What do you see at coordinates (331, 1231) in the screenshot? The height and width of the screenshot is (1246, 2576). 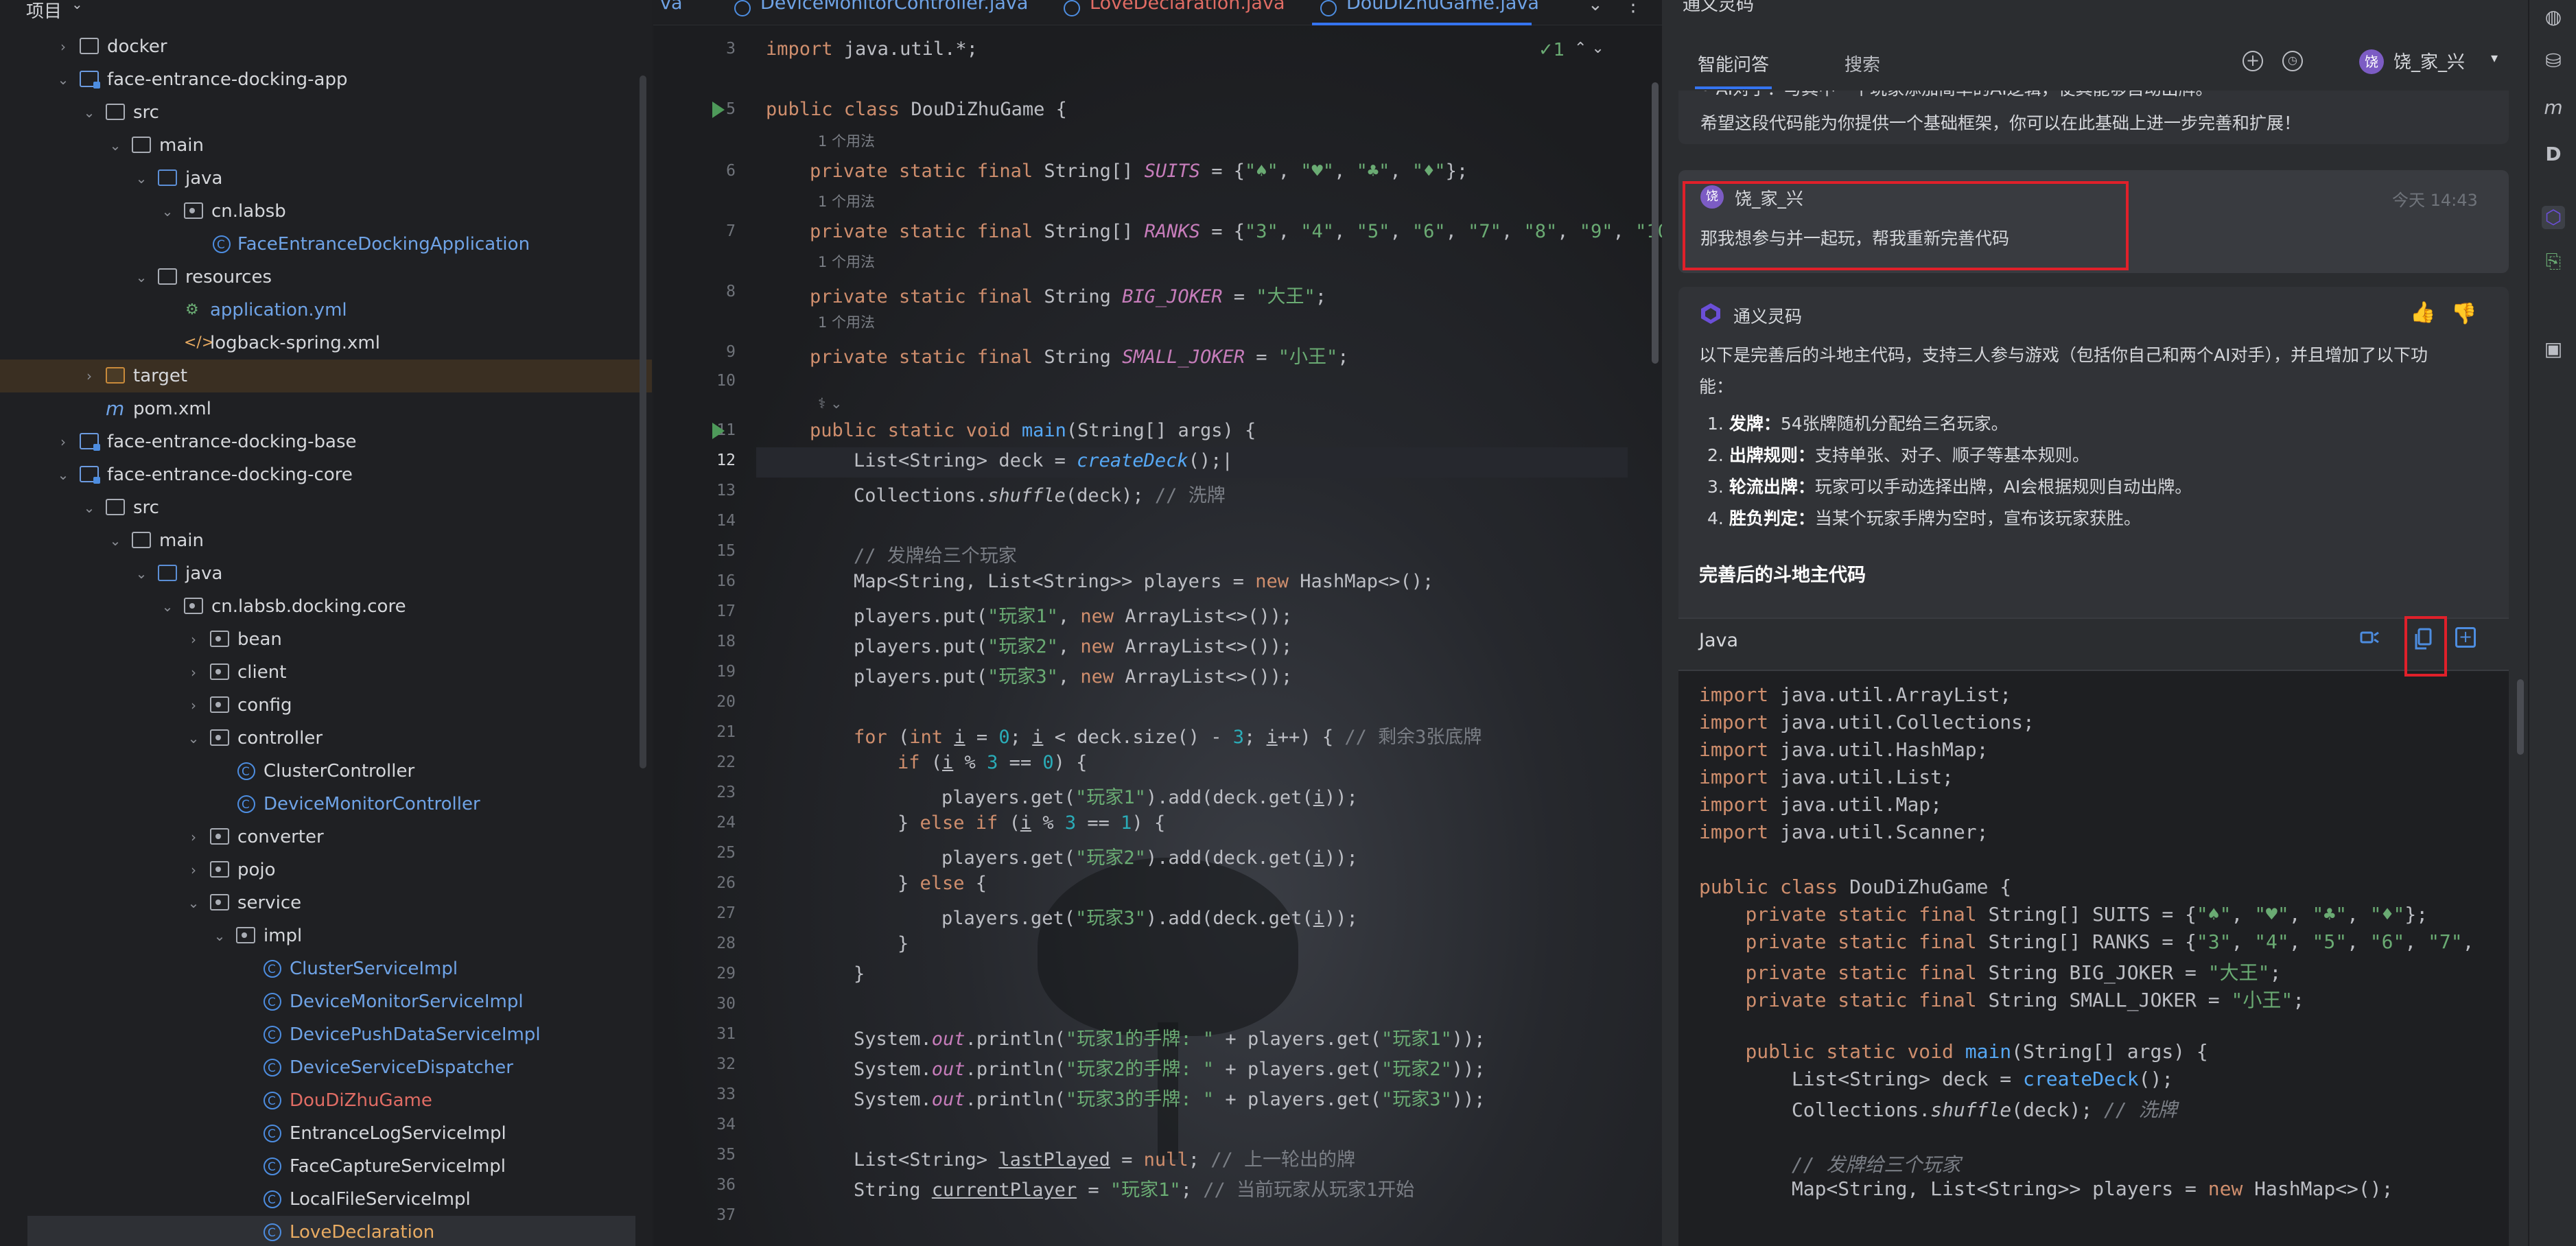 I see `tree-item-class: LoveDeclaration` at bounding box center [331, 1231].